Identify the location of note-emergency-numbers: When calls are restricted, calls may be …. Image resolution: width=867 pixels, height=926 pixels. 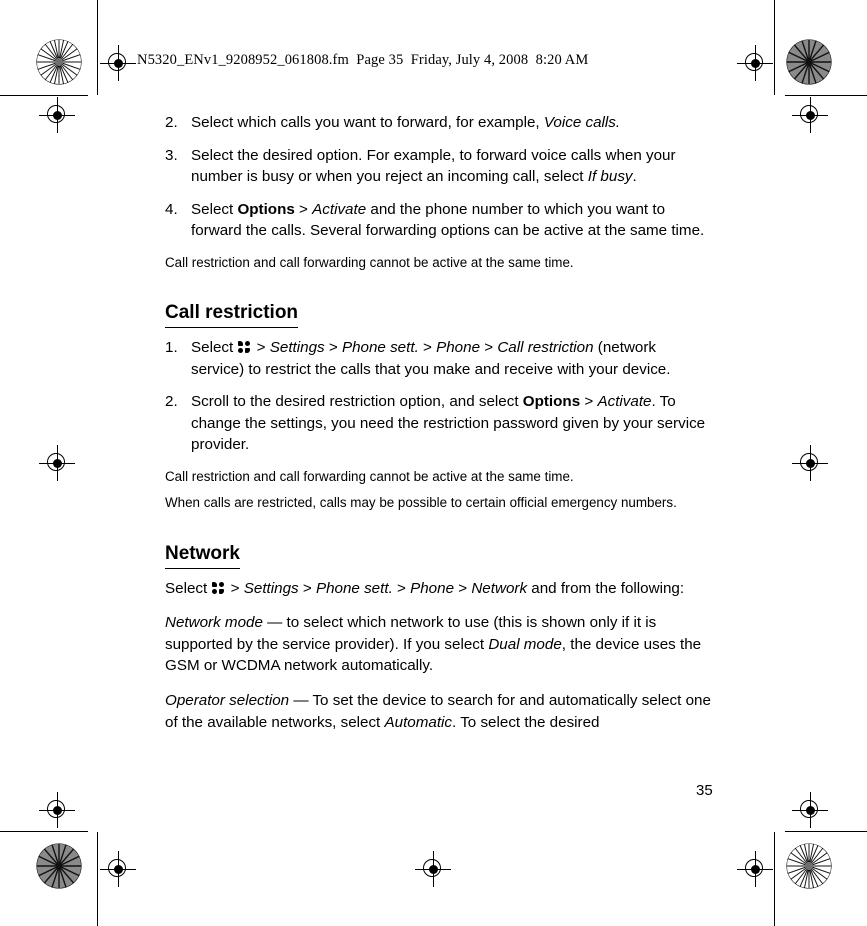
(421, 503).